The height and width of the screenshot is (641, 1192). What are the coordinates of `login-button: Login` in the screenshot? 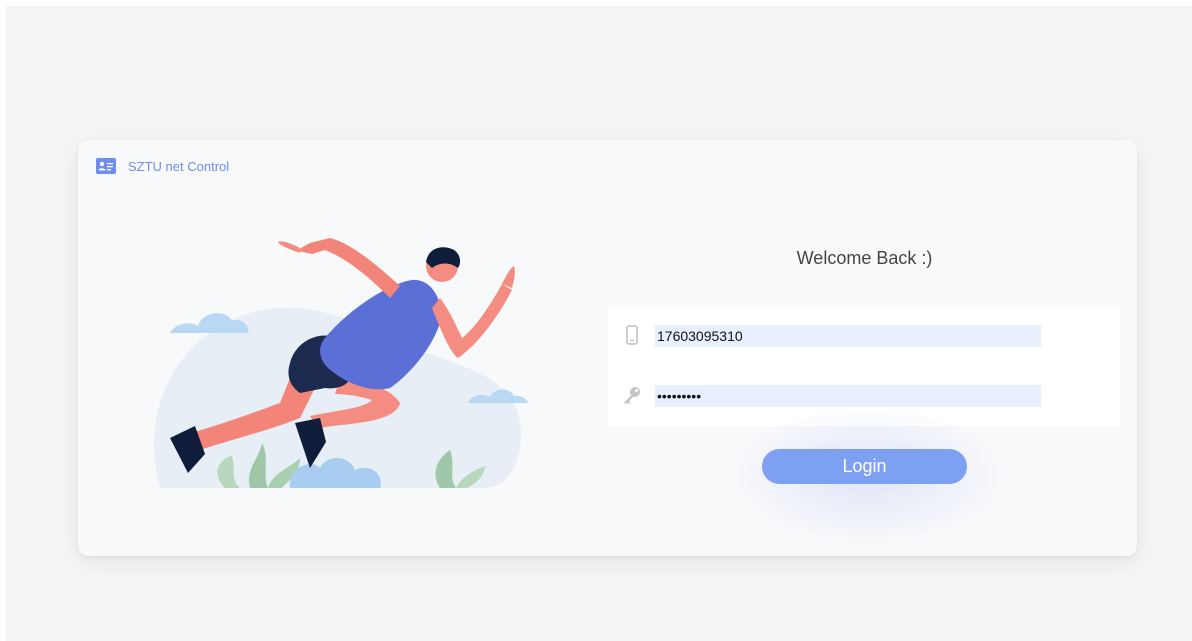 It's located at (864, 466).